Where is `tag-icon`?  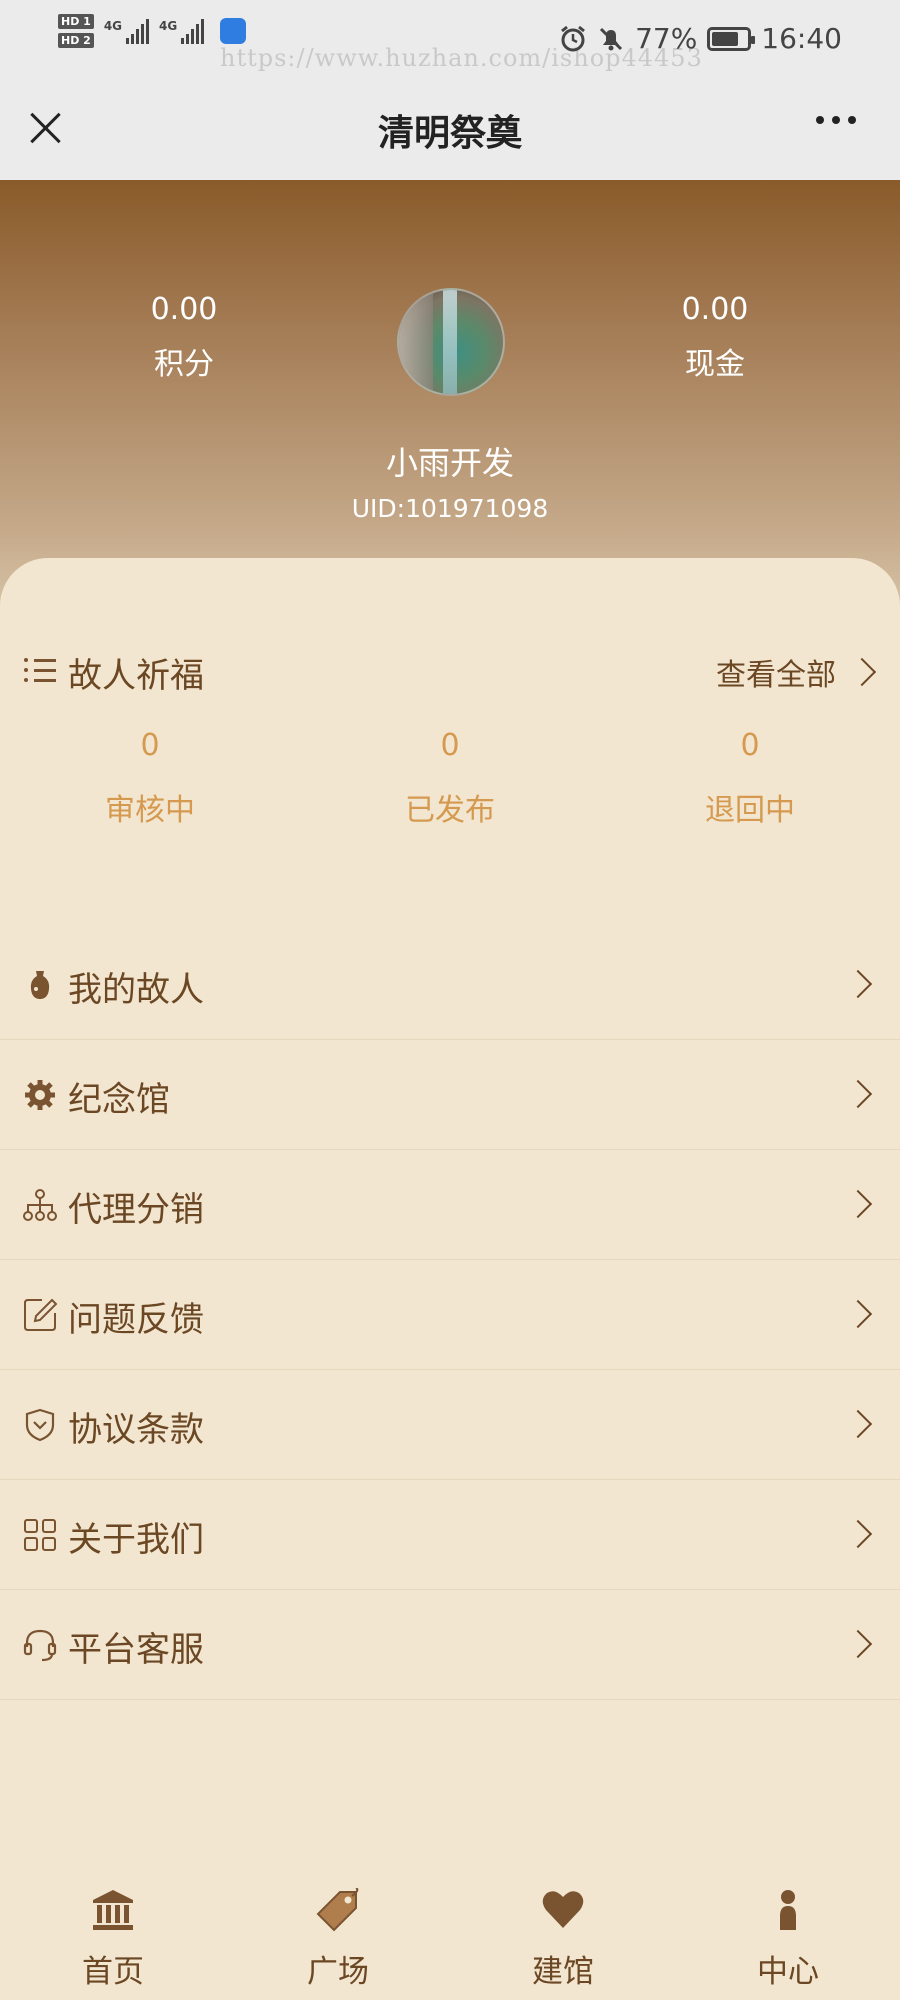 tag-icon is located at coordinates (337, 1910).